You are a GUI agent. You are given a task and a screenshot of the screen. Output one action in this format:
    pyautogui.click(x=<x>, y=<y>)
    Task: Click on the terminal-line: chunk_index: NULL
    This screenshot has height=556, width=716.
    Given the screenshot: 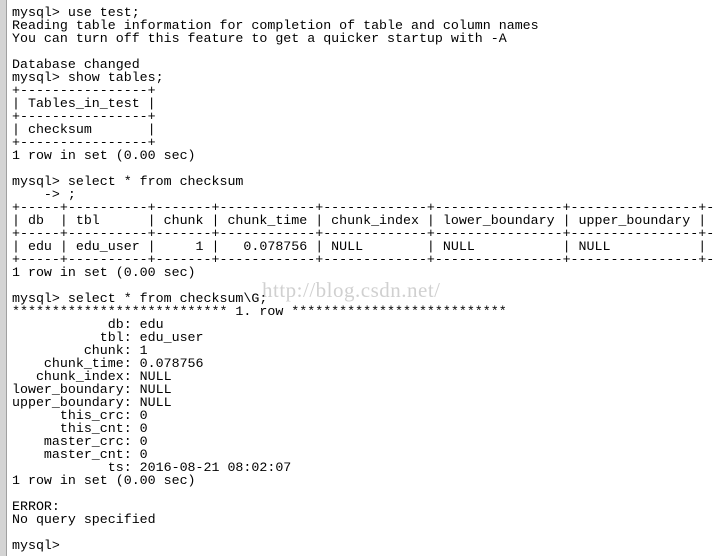 What is the action you would take?
    pyautogui.click(x=92, y=376)
    